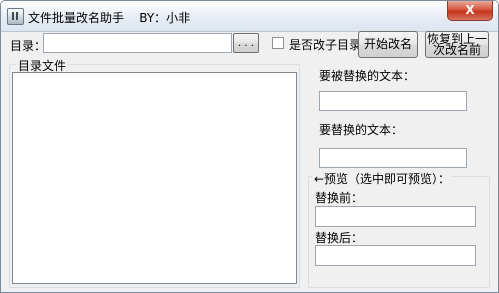 This screenshot has width=499, height=293. I want to click on close-button: X, so click(470, 11).